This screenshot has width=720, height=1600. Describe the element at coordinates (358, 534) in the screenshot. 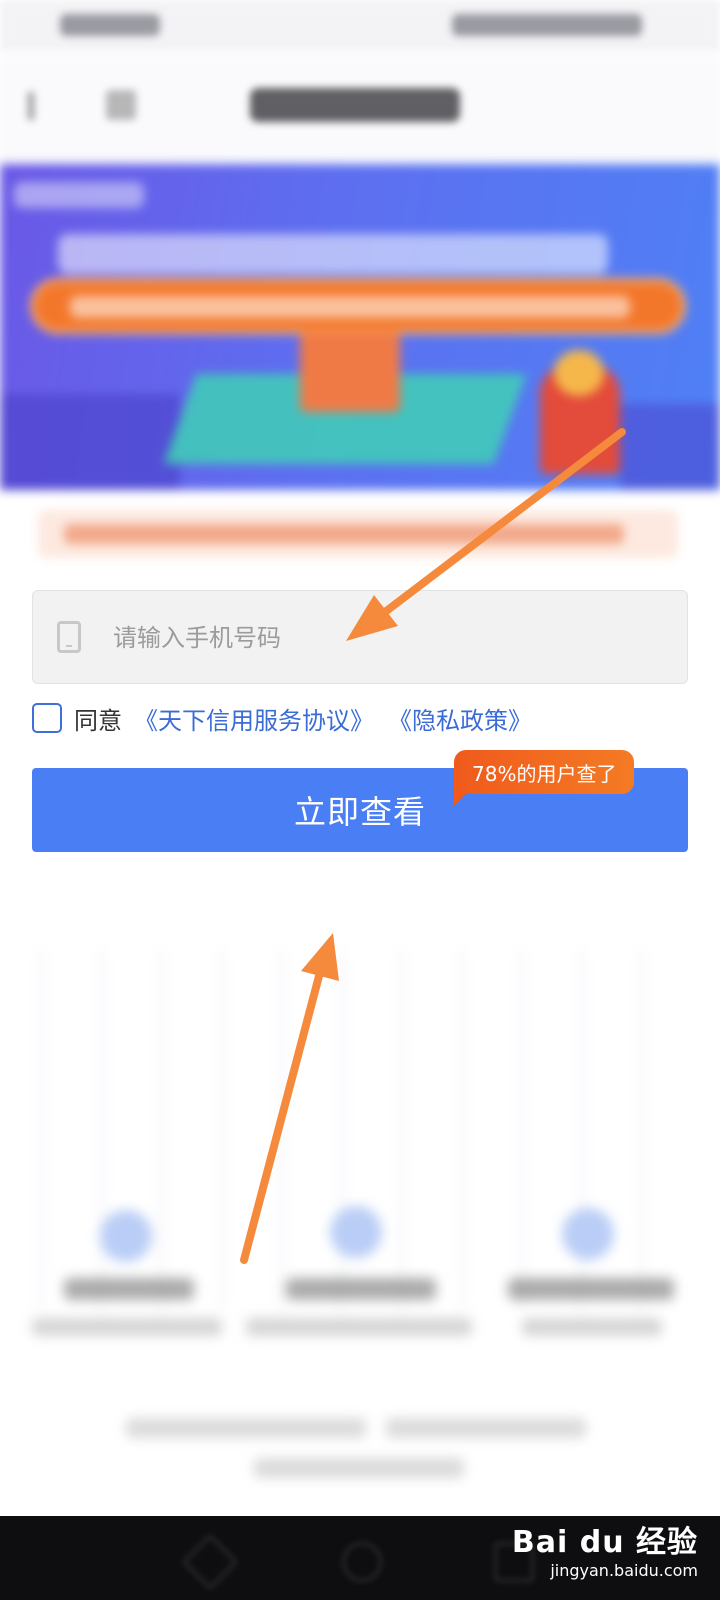

I see `notice-bar` at that location.